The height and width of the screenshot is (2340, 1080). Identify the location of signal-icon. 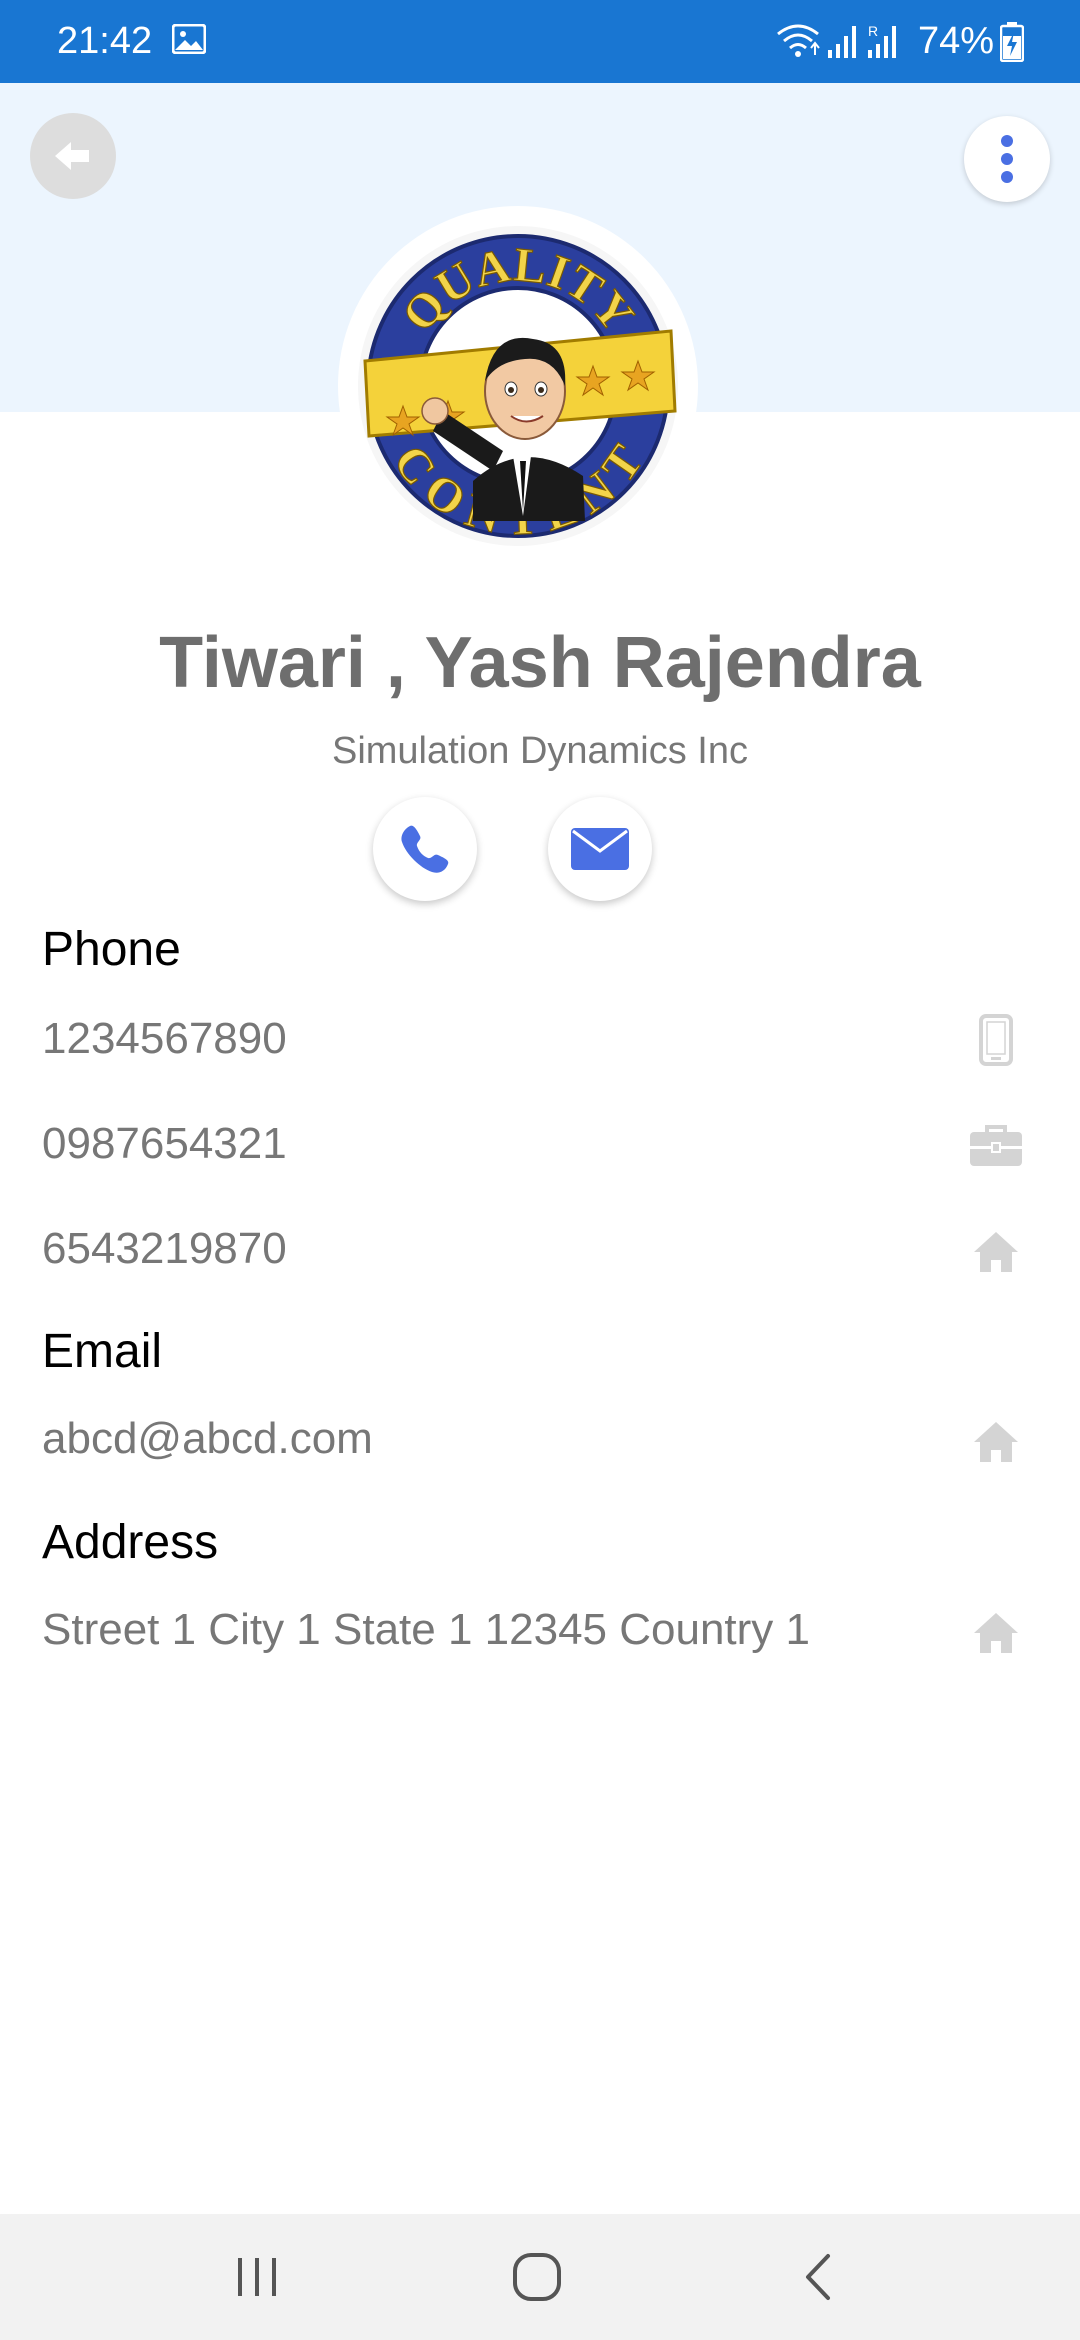
(842, 42).